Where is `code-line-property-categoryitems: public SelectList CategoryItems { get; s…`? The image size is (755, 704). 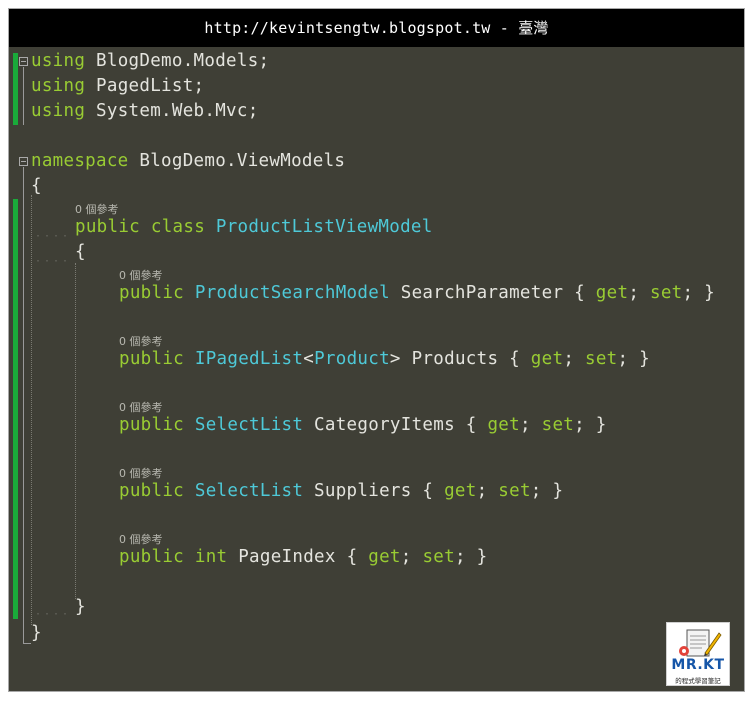 code-line-property-categoryitems: public SelectList CategoryItems { get; s… is located at coordinates (363, 425).